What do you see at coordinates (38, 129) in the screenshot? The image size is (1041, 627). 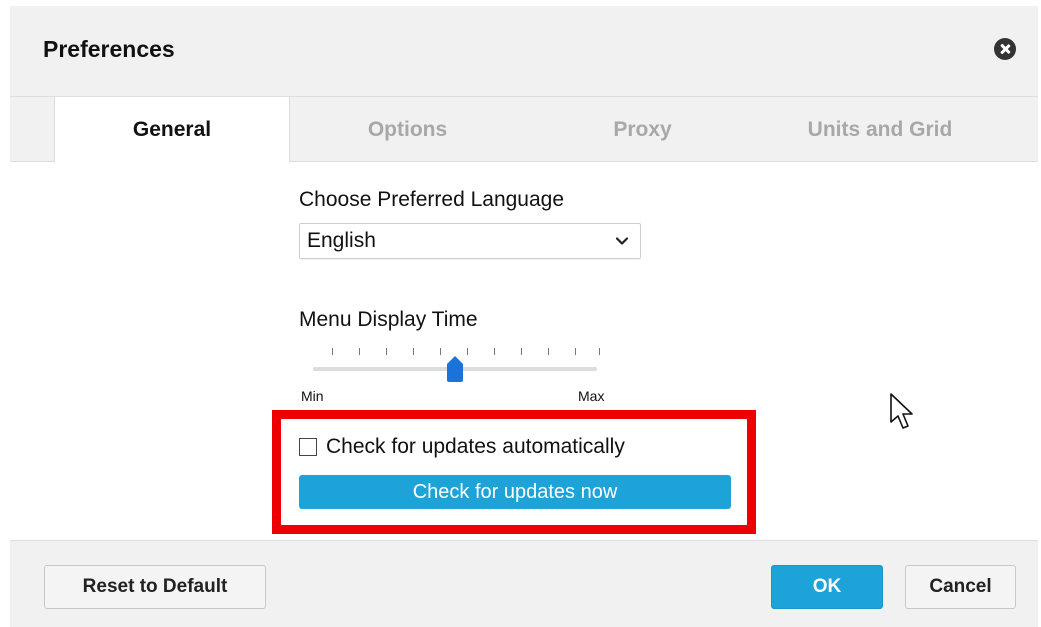 I see `tab-bar-spacer` at bounding box center [38, 129].